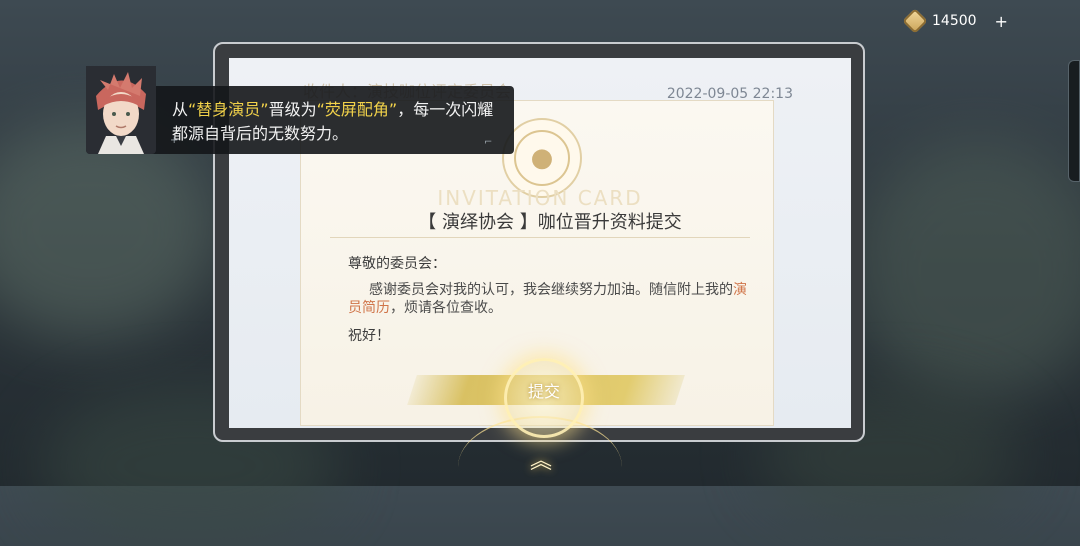 The width and height of the screenshot is (1080, 546). What do you see at coordinates (228, 109) in the screenshot?
I see `dialogue-highlight-1: “替身演员”` at bounding box center [228, 109].